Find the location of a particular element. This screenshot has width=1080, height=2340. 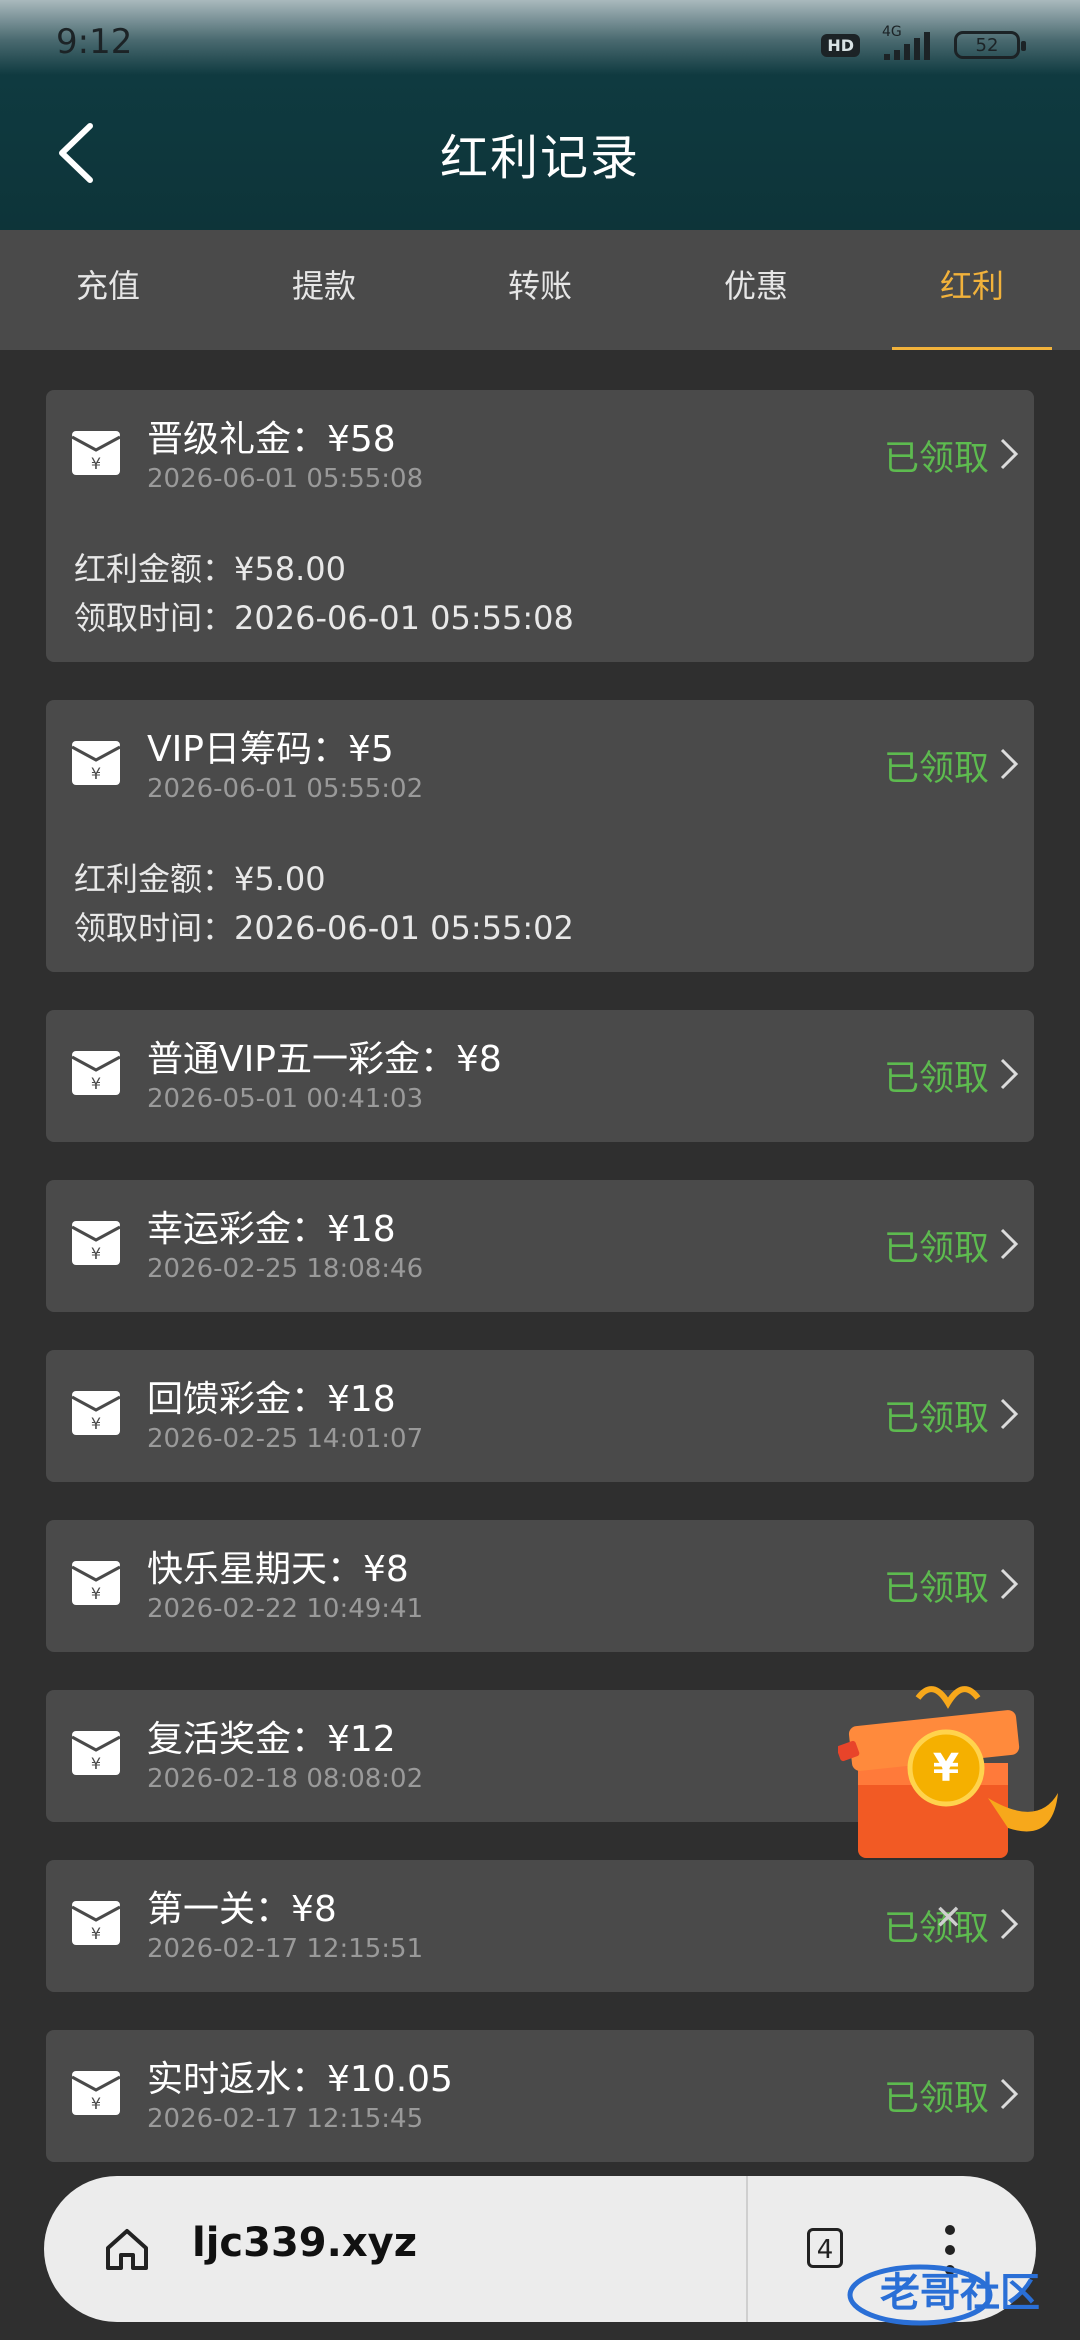

gift-box-floating-button: ¥ is located at coordinates (953, 1773).